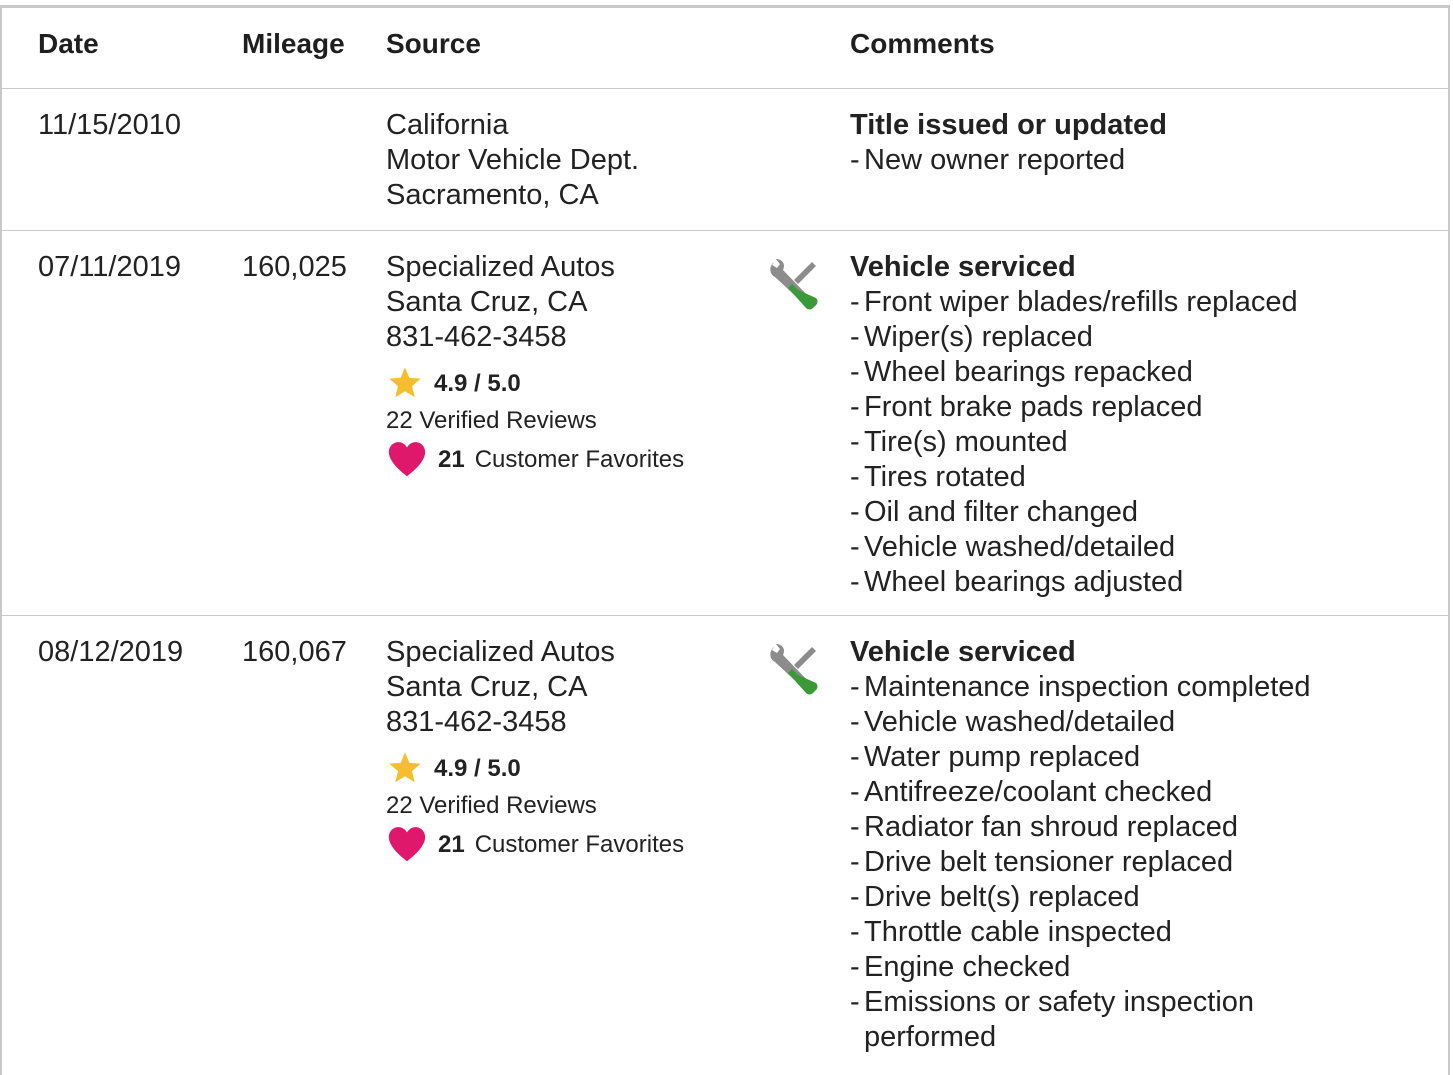 The image size is (1453, 1075). I want to click on comment-item: - Antifreeze/coolant checked, so click(1031, 792).